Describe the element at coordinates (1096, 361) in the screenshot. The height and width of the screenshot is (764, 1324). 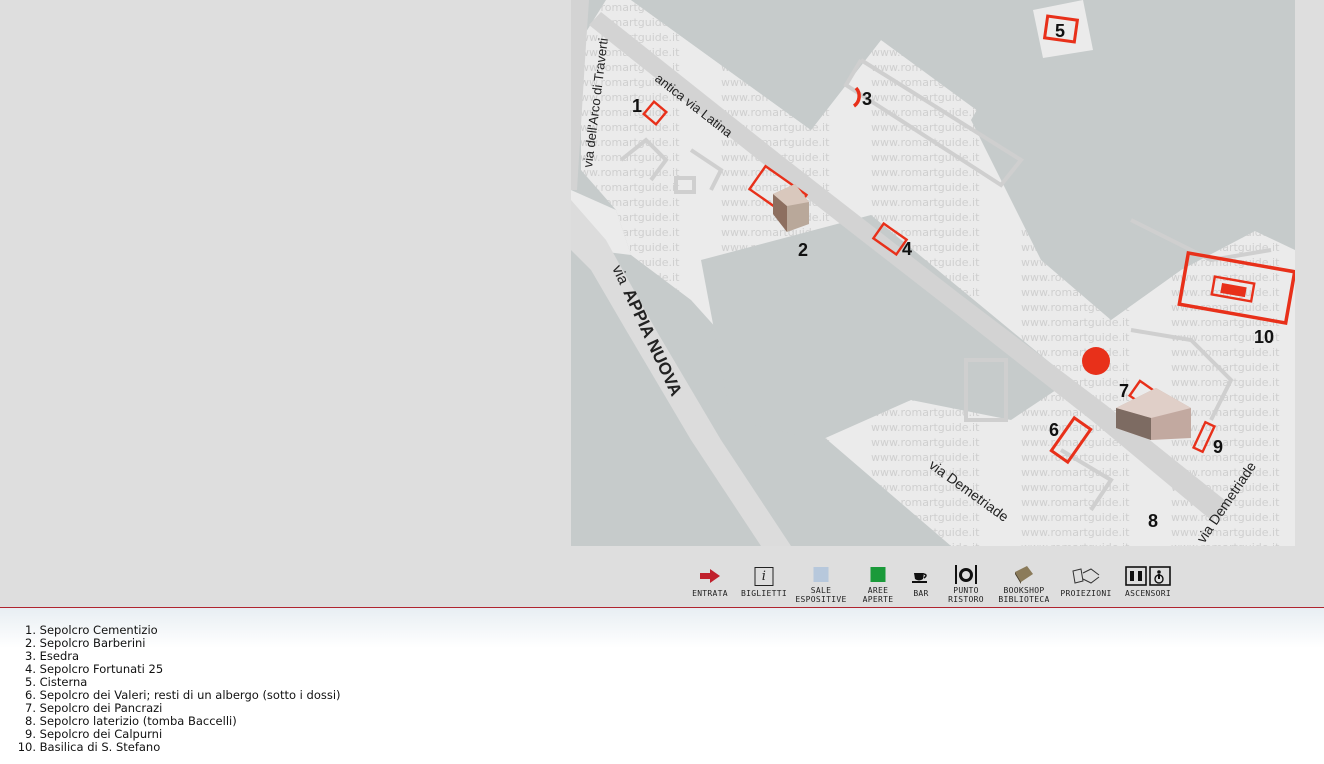
I see `you-are-here-marker` at that location.